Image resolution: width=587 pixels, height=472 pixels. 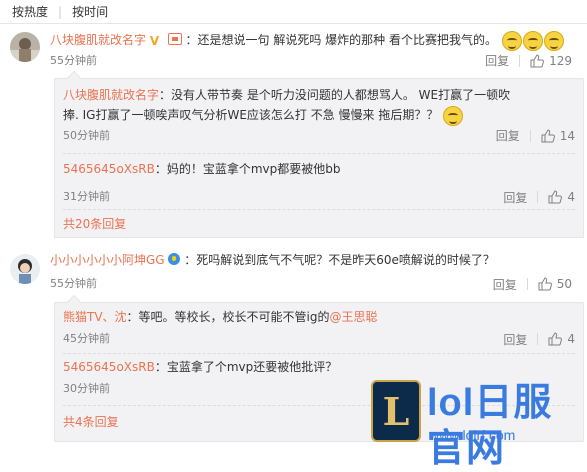 I want to click on comment-body: 八块腹肌就改名字 V ：还是想说一句 解说死吗 爆炸的那种 看个比赛把我气的。, so click(x=315, y=40).